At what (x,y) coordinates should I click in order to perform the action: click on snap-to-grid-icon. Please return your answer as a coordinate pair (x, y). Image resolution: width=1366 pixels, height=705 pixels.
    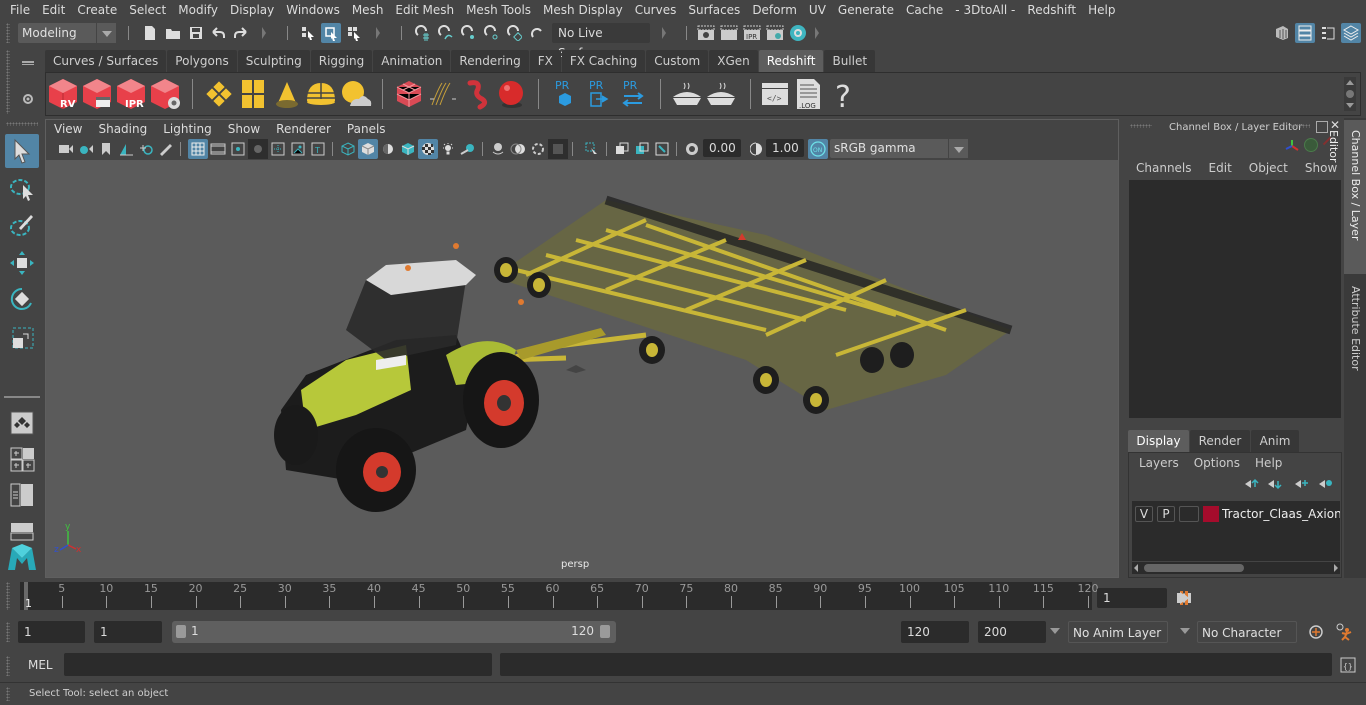
    Looking at the image, I should click on (422, 33).